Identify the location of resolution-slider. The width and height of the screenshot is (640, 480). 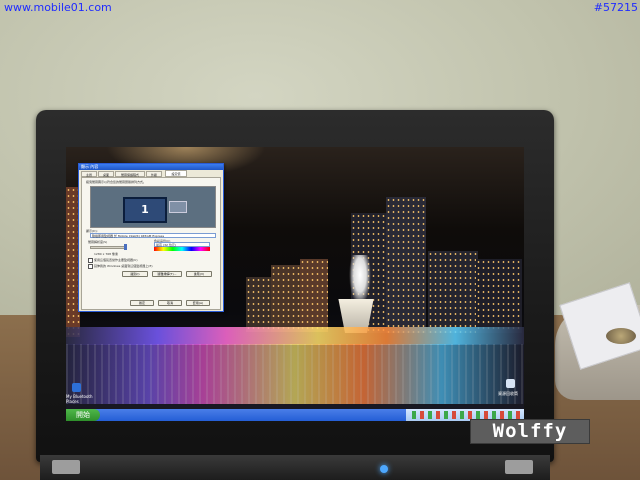
(108, 247).